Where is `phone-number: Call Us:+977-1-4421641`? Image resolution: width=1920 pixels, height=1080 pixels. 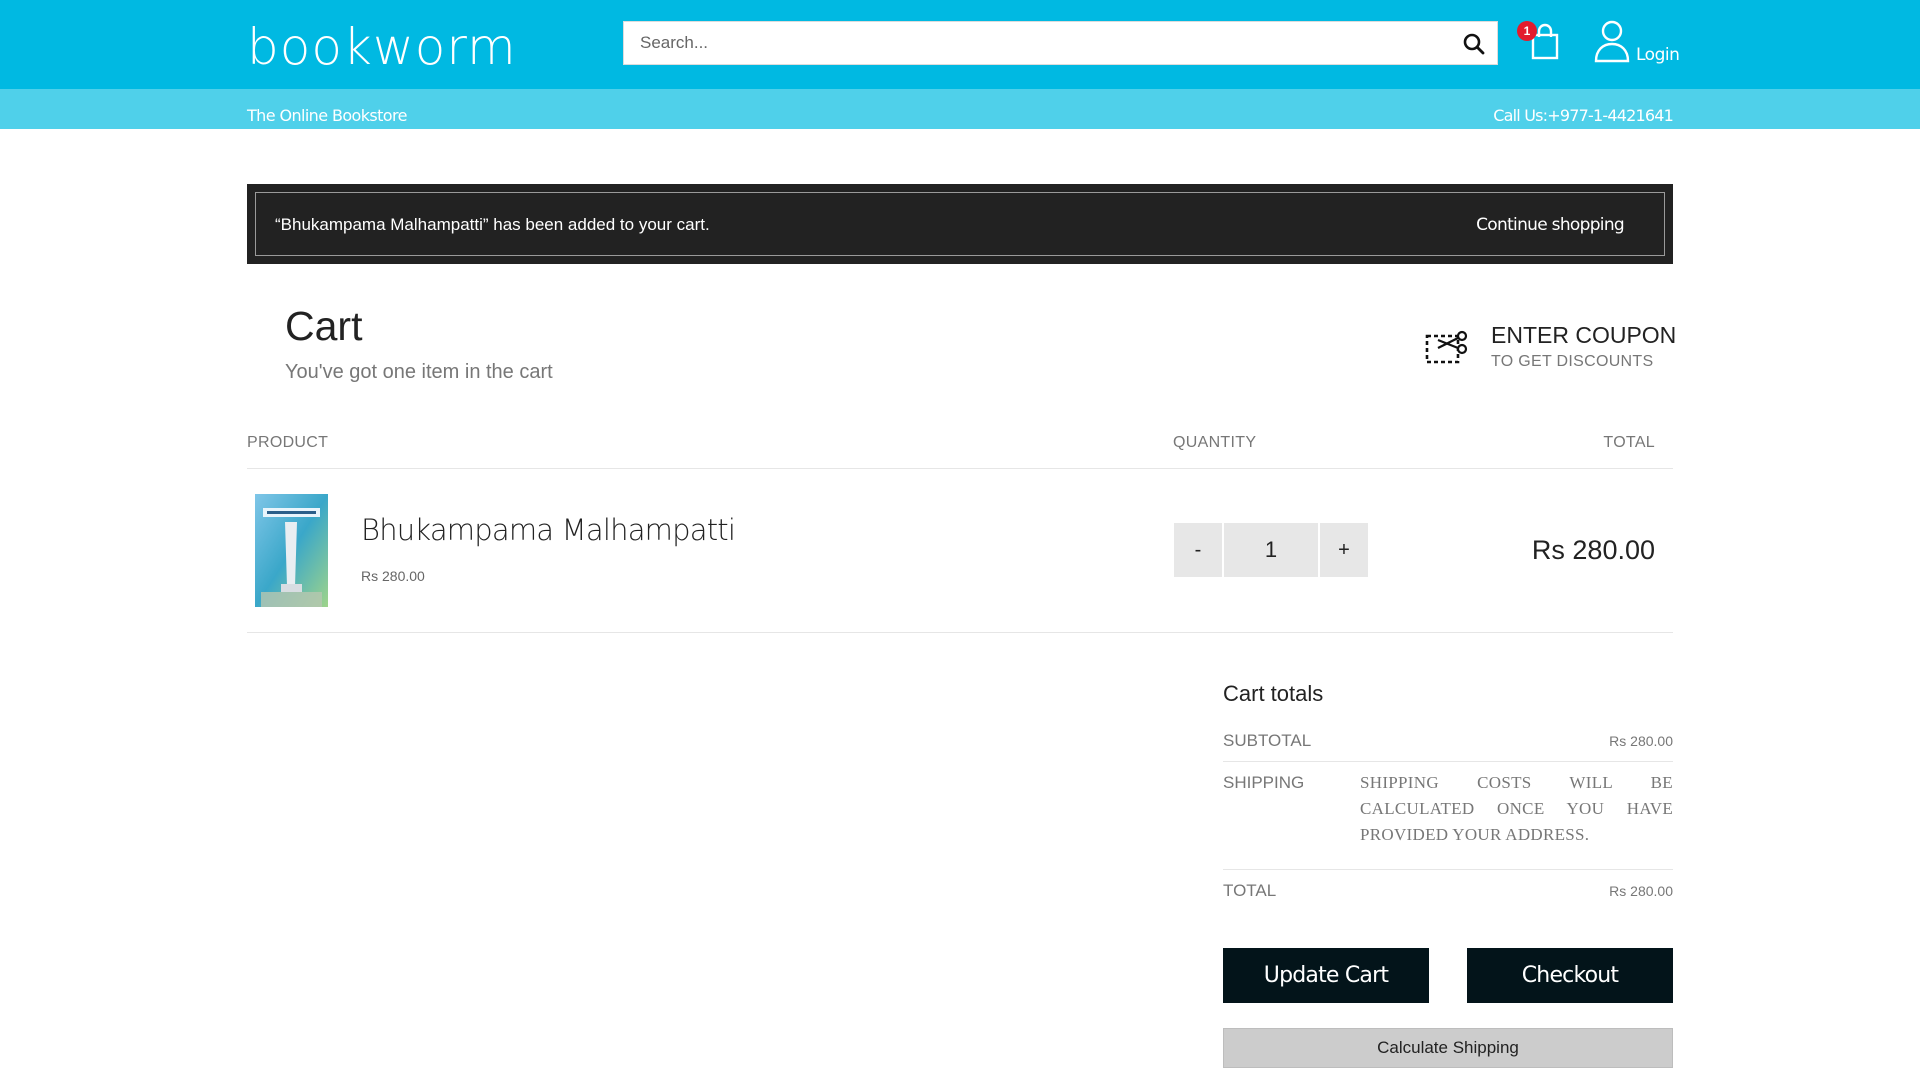
phone-number: Call Us:+977-1-4421641 is located at coordinates (1583, 115).